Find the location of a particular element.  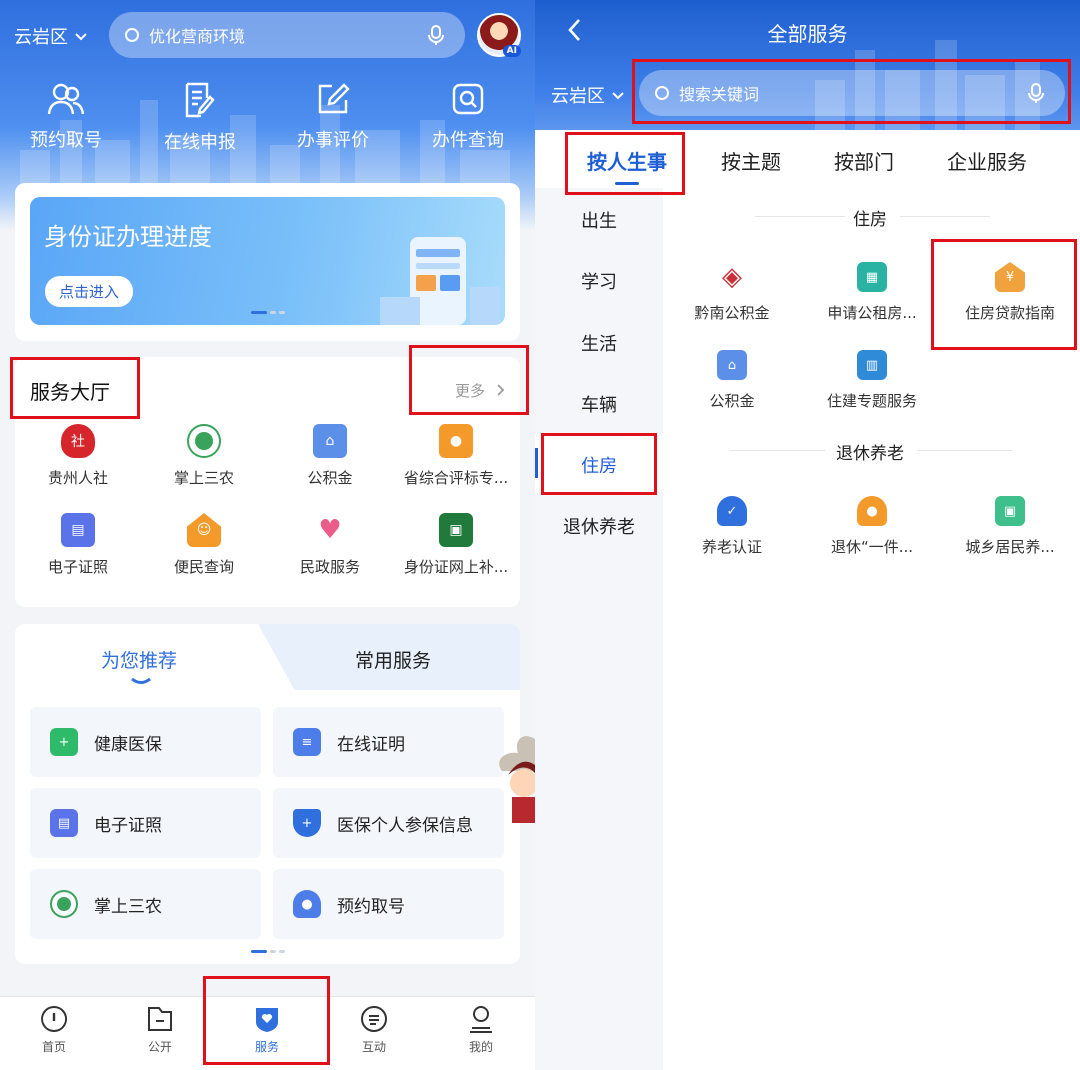

tab-mine: 我的 is located at coordinates (481, 1029).